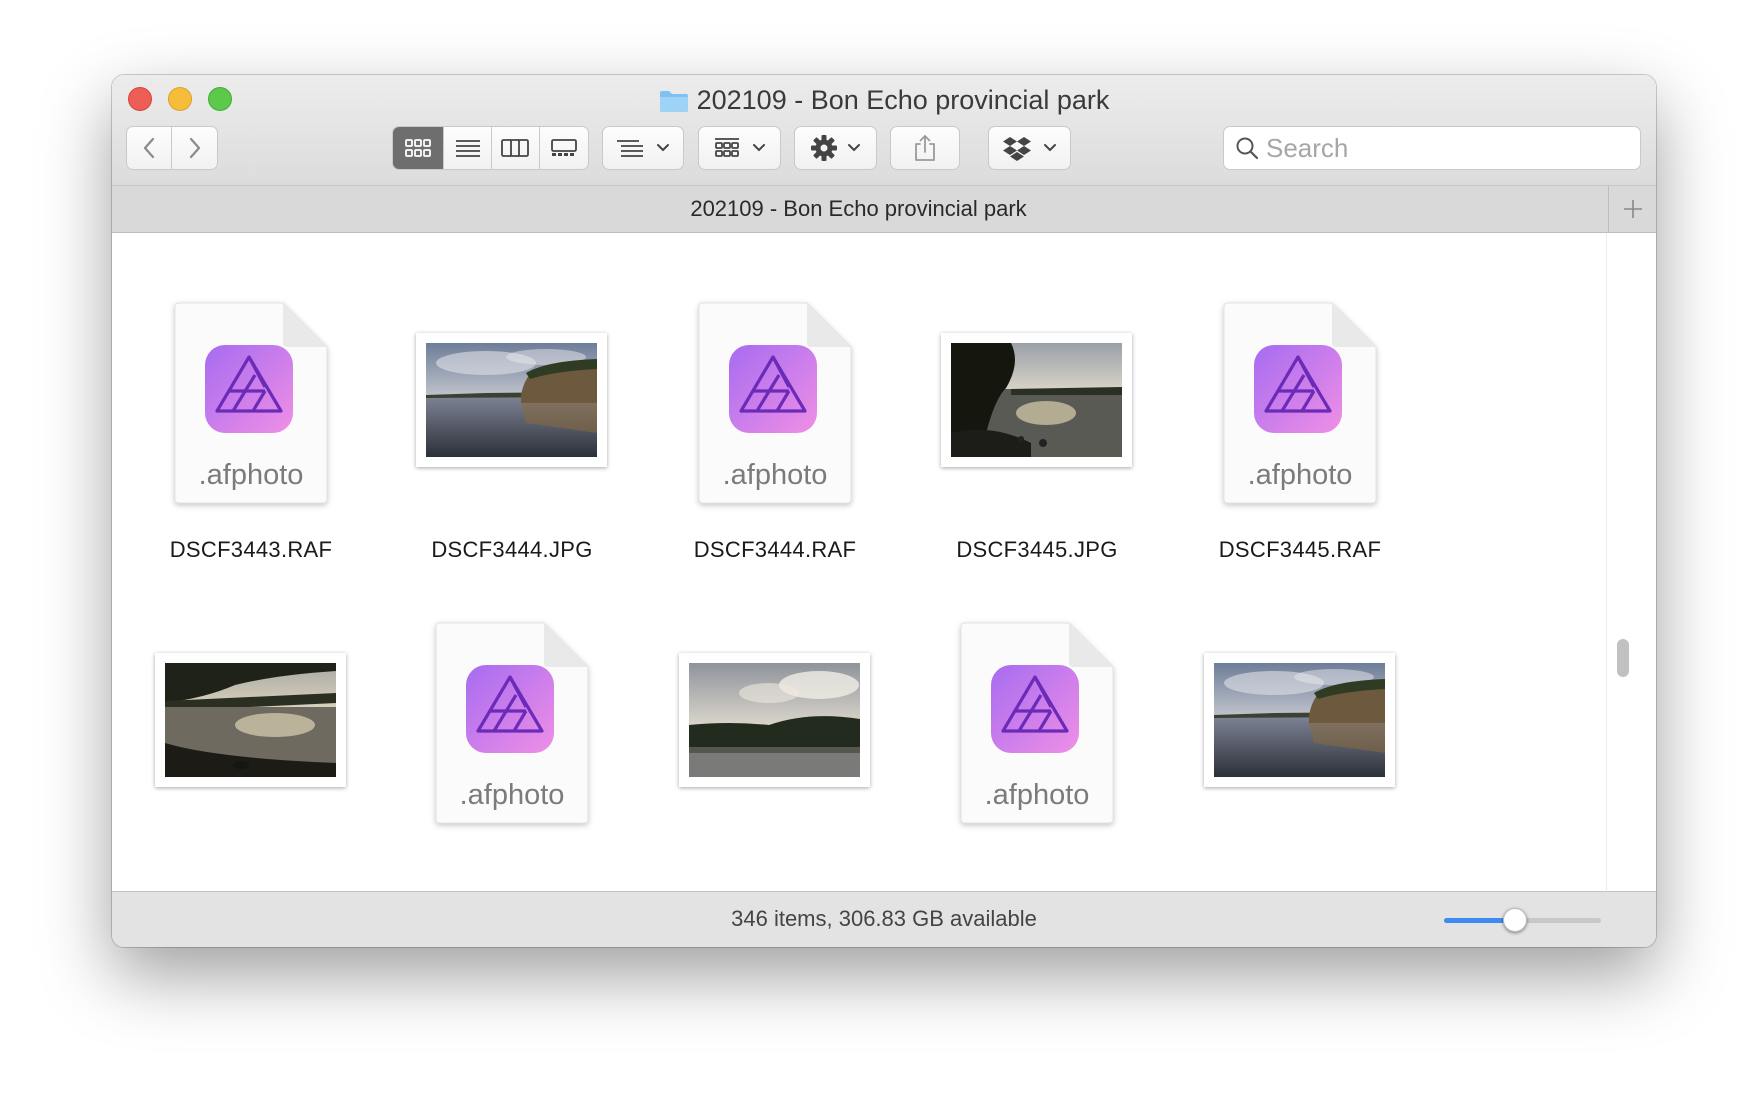 The image size is (1764, 1096). I want to click on chevron-left-icon, so click(149, 148).